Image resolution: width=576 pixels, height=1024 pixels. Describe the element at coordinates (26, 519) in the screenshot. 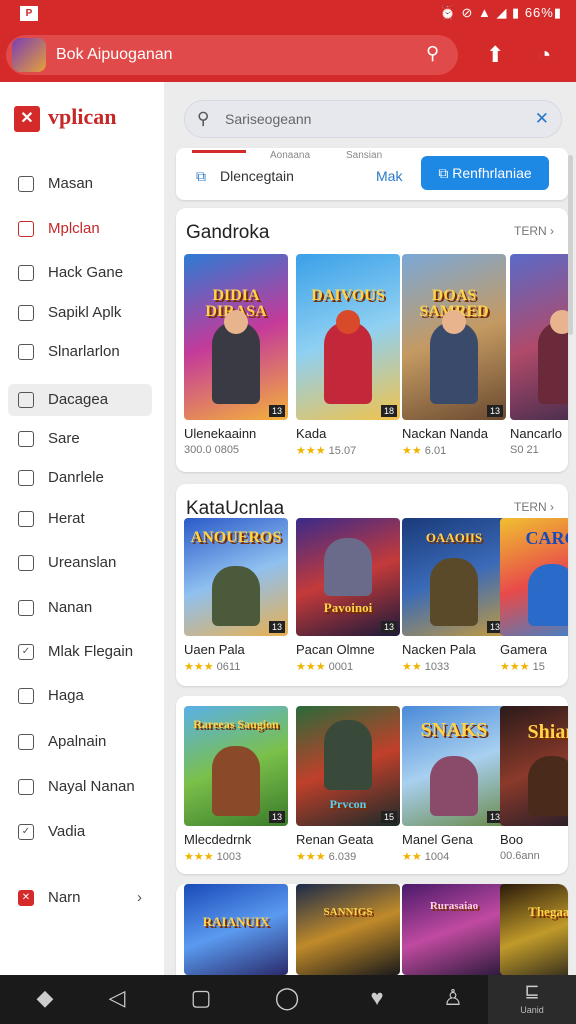

I see `image-icon` at that location.